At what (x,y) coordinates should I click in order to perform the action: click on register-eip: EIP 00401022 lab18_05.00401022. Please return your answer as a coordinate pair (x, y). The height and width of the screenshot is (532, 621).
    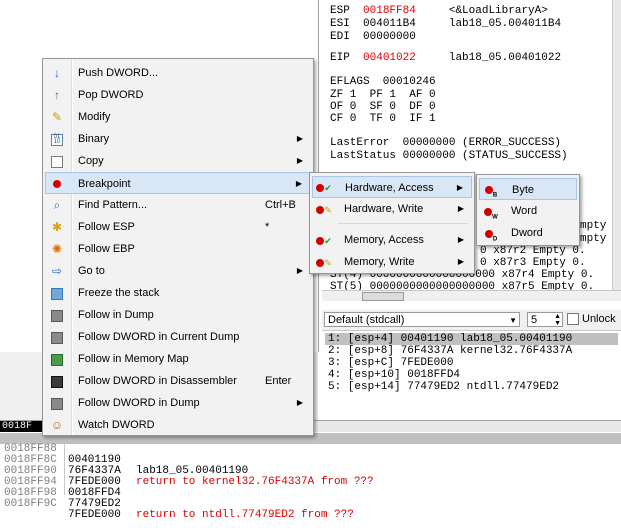
    Looking at the image, I should click on (445, 58).